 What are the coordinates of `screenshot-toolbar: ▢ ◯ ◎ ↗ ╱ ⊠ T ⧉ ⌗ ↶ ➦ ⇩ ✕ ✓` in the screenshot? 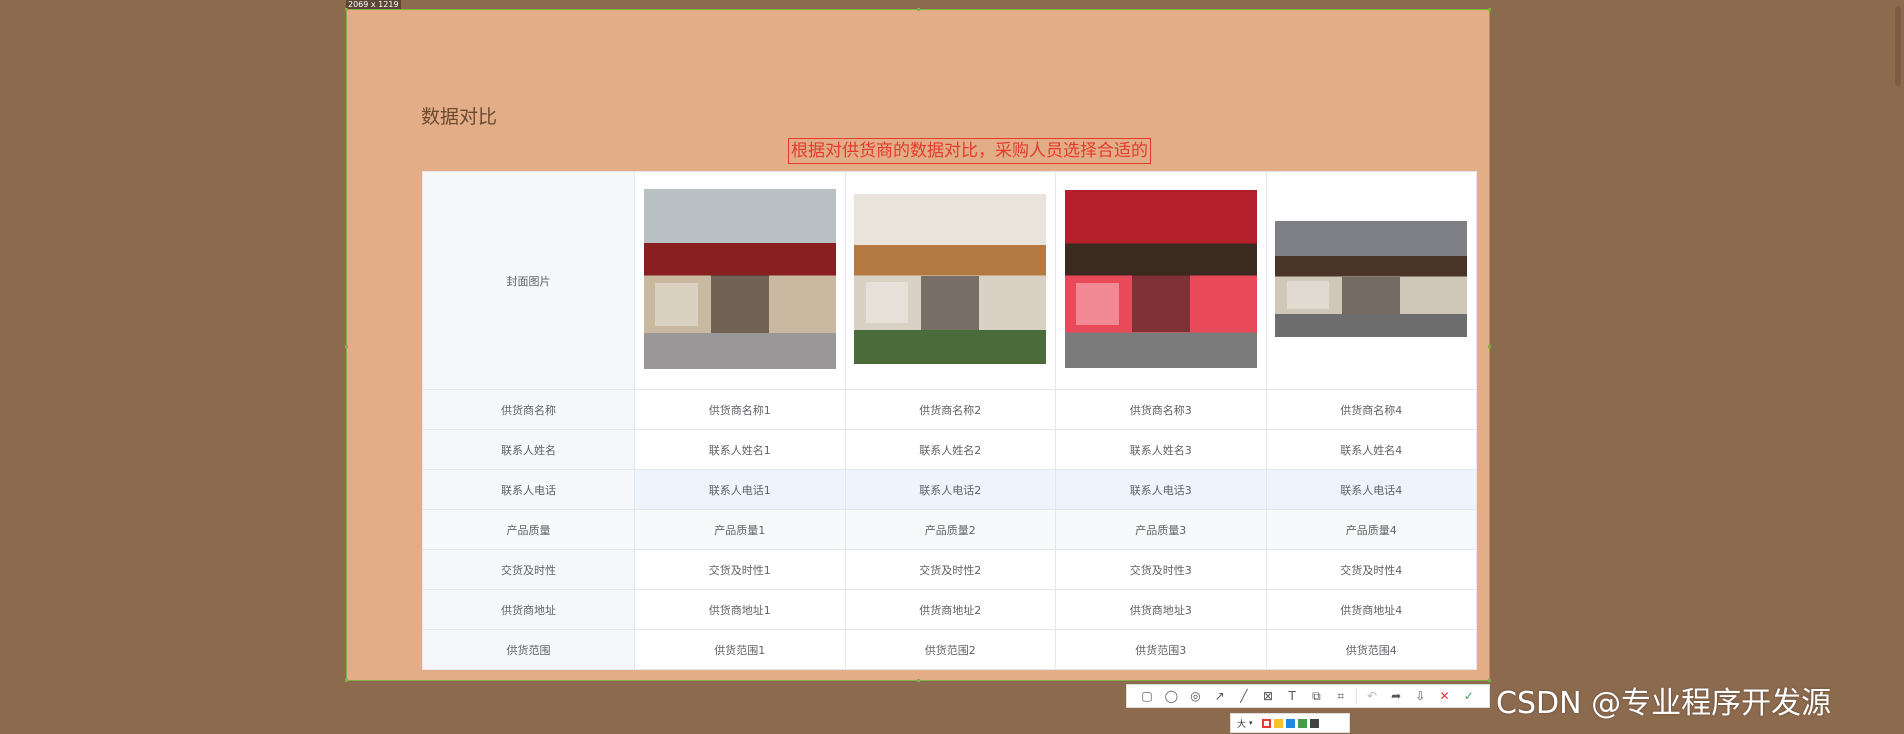 It's located at (1308, 696).